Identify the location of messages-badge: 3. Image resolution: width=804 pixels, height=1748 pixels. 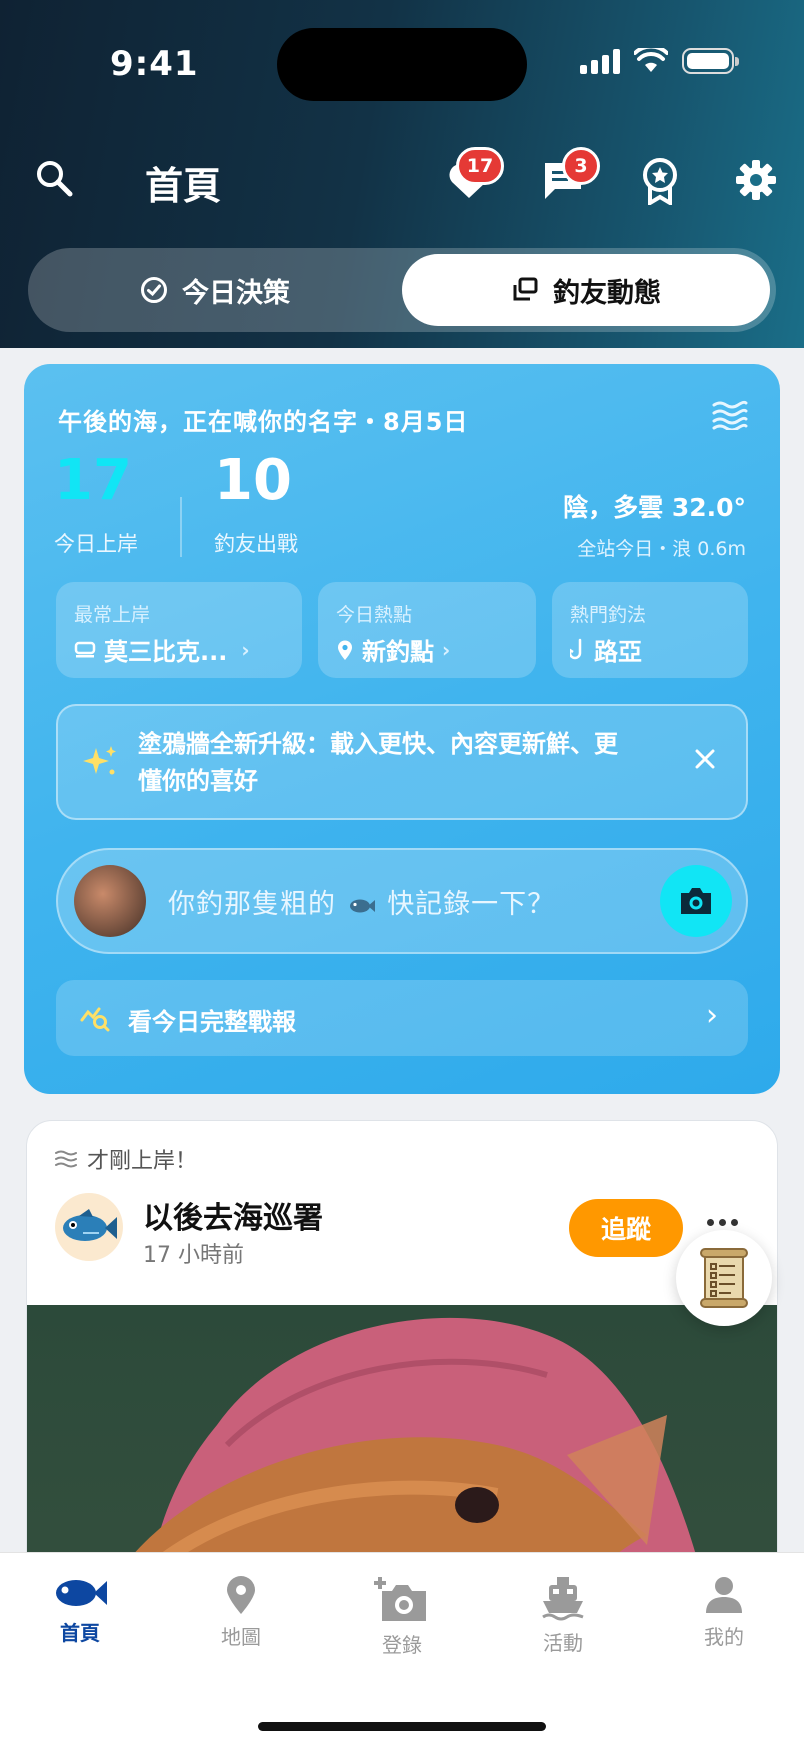
(581, 166).